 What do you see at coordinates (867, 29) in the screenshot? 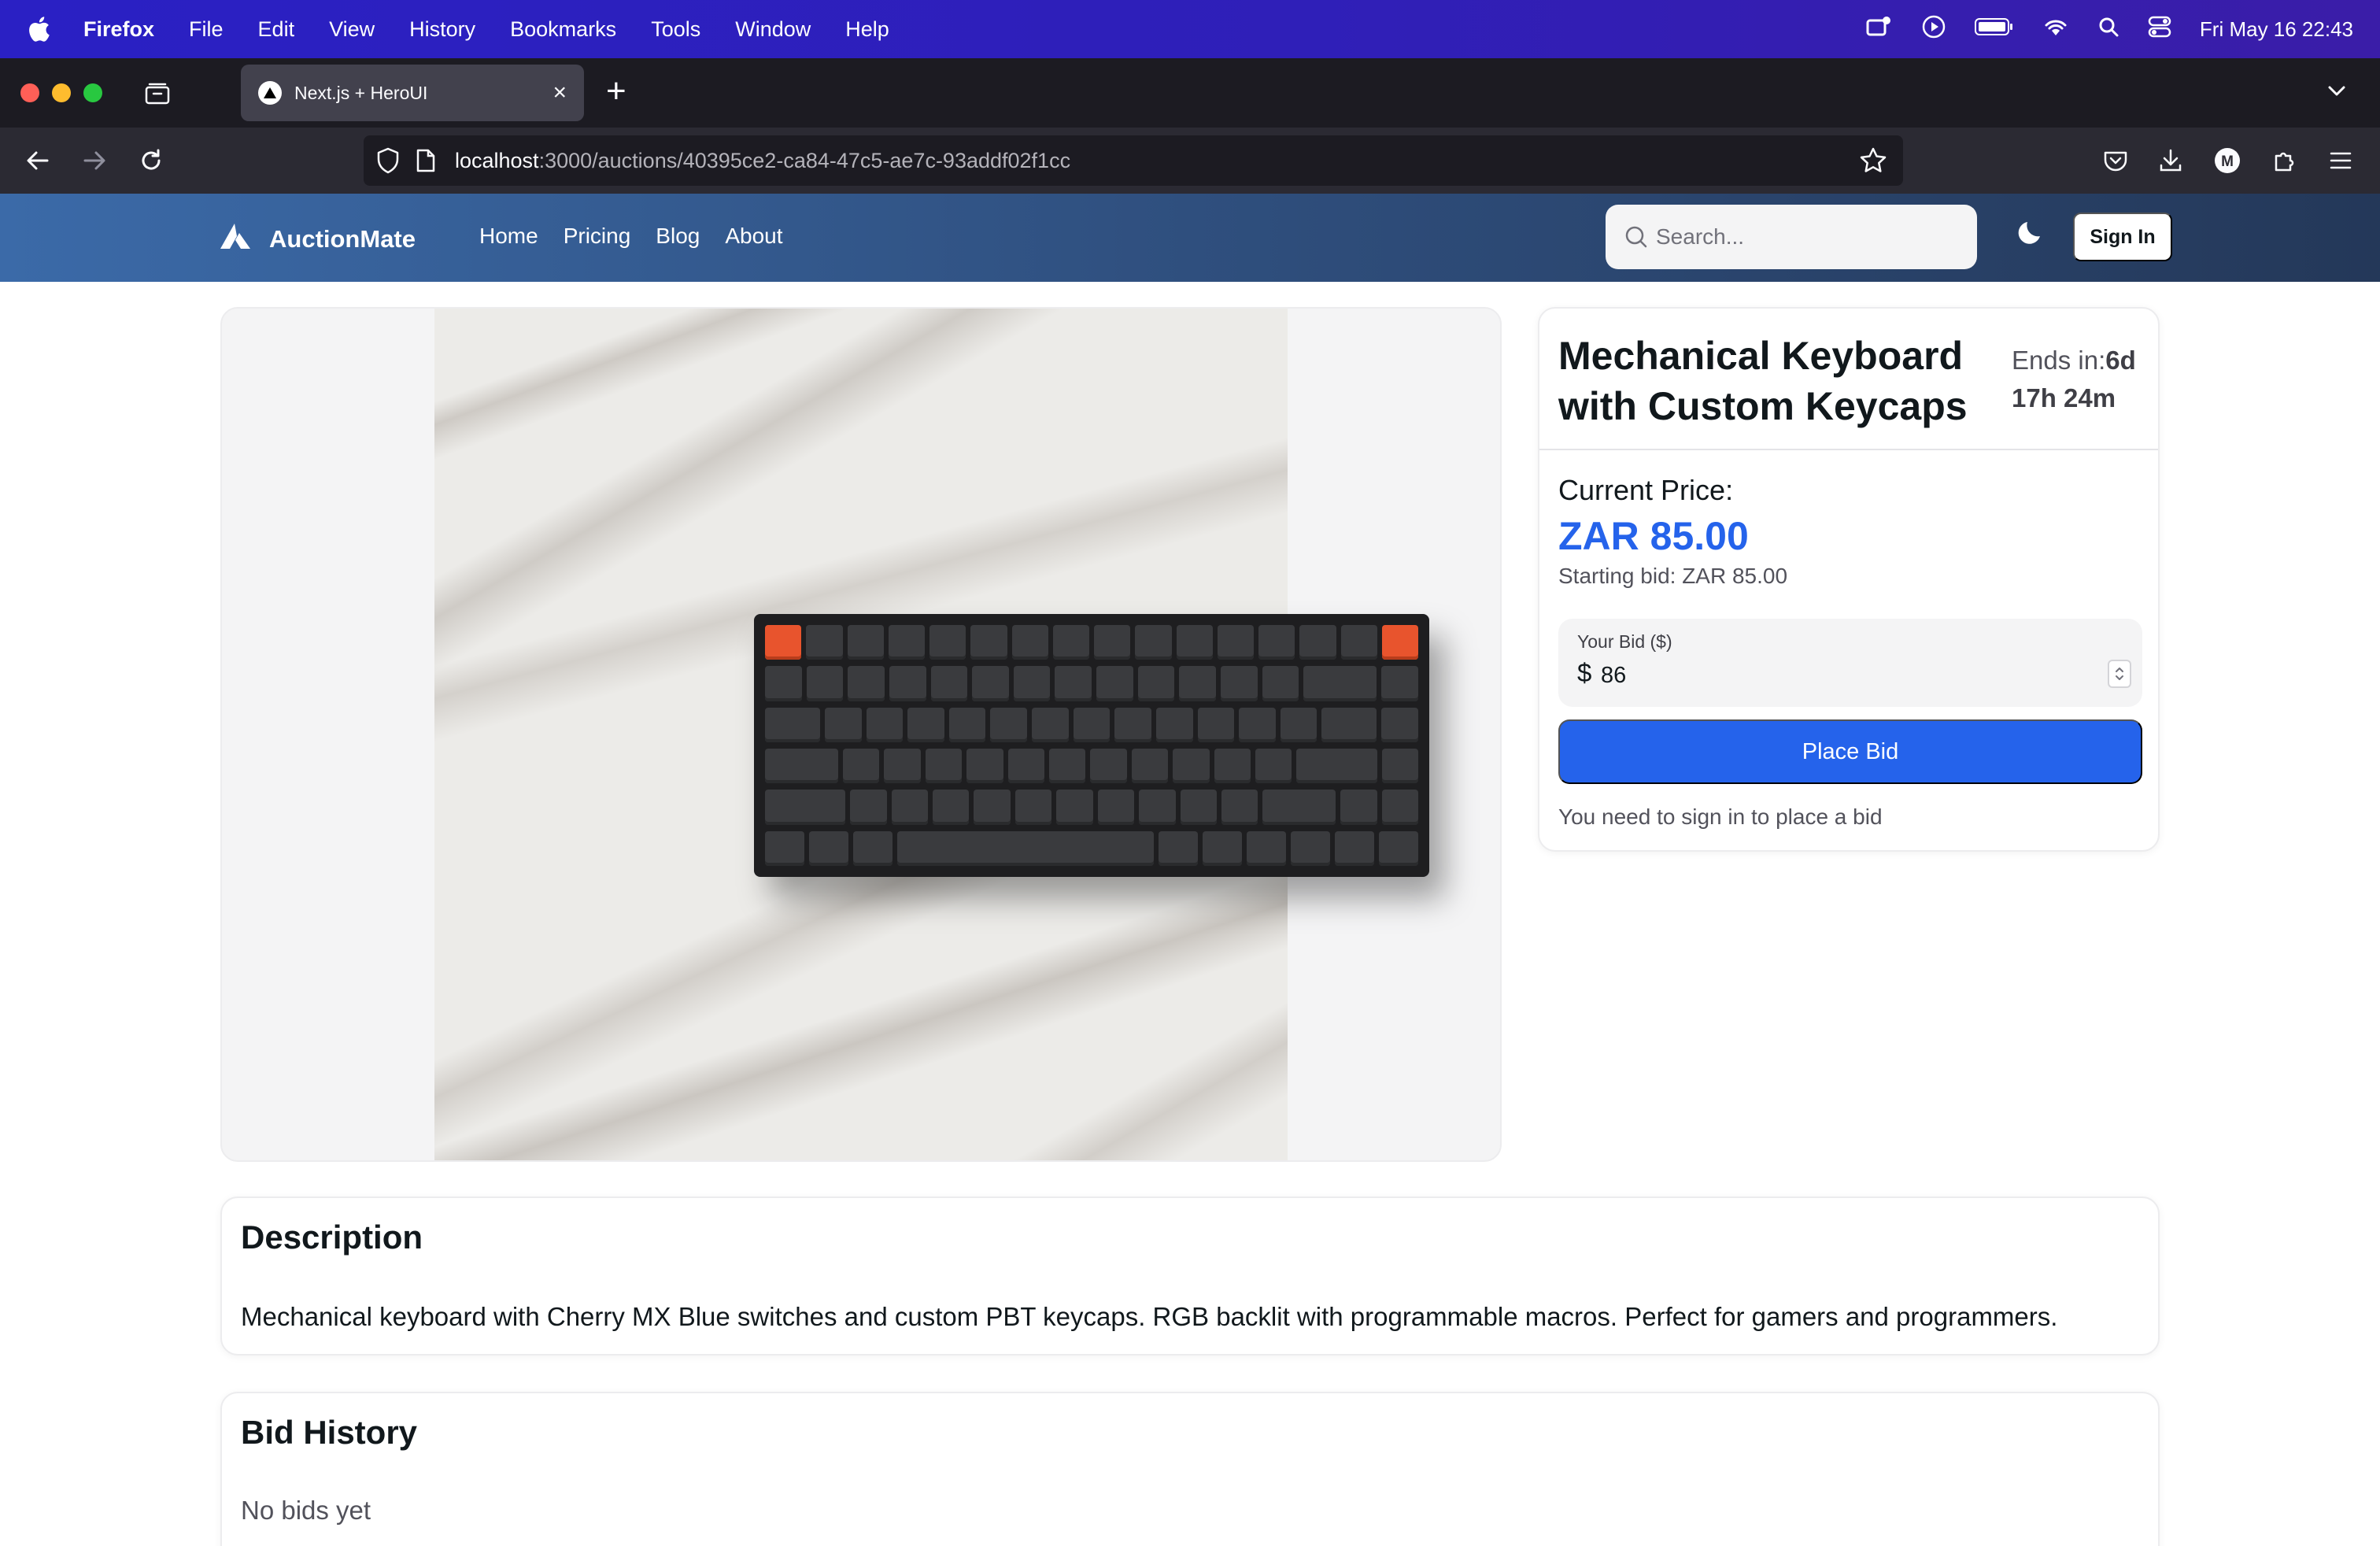
I see `menu-help: Help` at bounding box center [867, 29].